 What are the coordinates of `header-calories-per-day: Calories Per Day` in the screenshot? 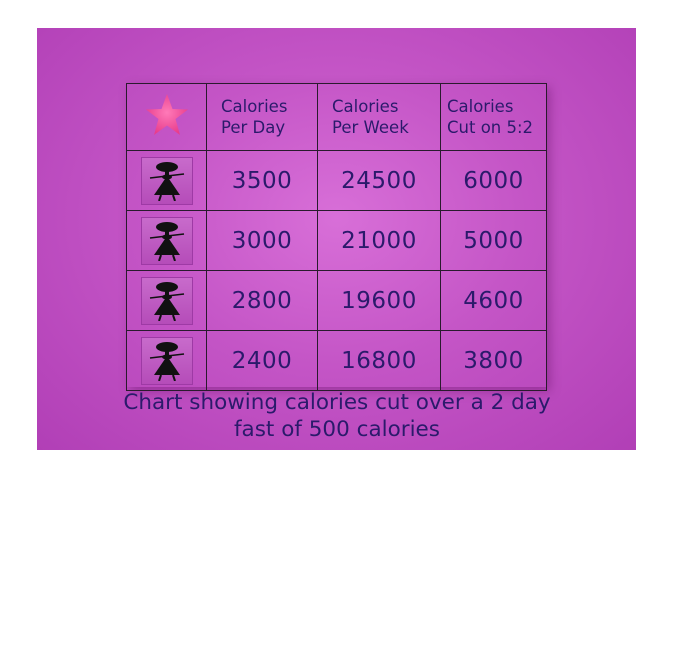 It's located at (262, 117).